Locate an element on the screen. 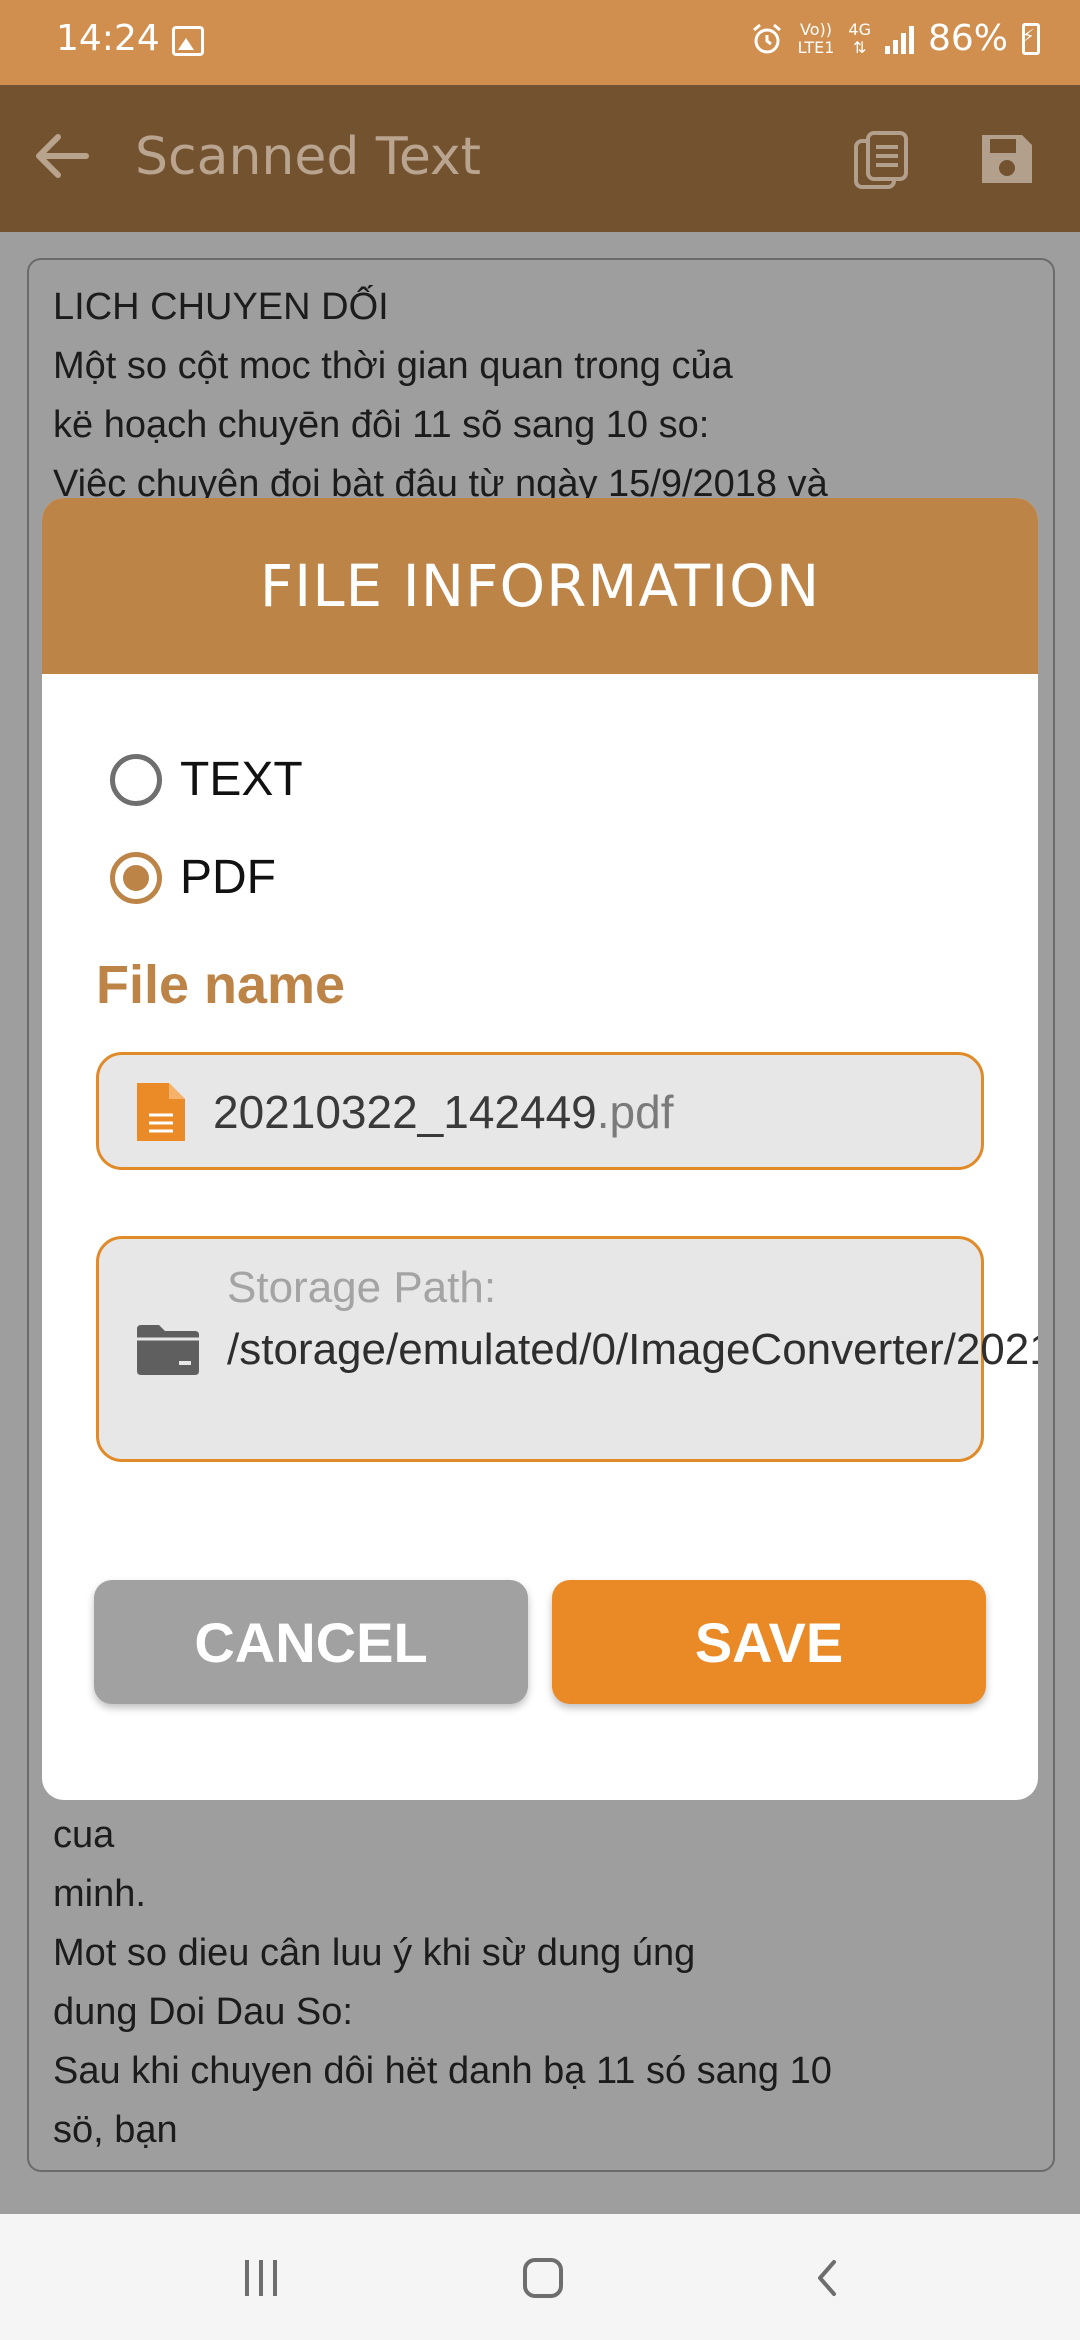 The height and width of the screenshot is (2340, 1080). dialog-header: FILE INFORMATION is located at coordinates (540, 586).